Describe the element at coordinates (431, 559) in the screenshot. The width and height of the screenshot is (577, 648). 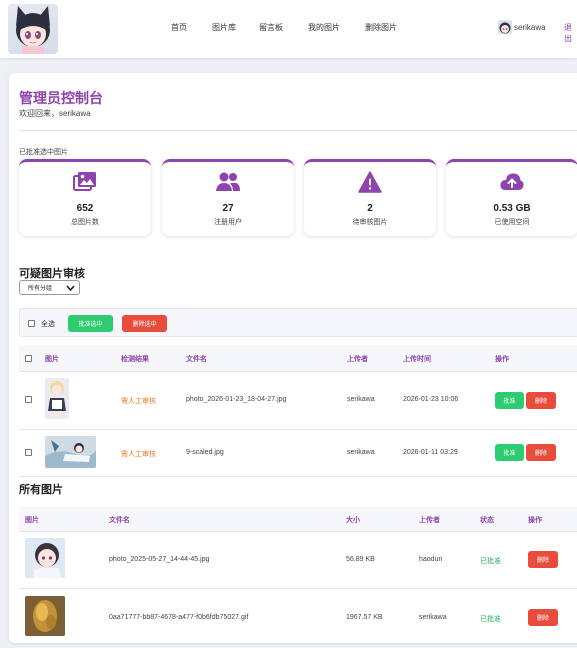
I see `uploader: haodun` at that location.